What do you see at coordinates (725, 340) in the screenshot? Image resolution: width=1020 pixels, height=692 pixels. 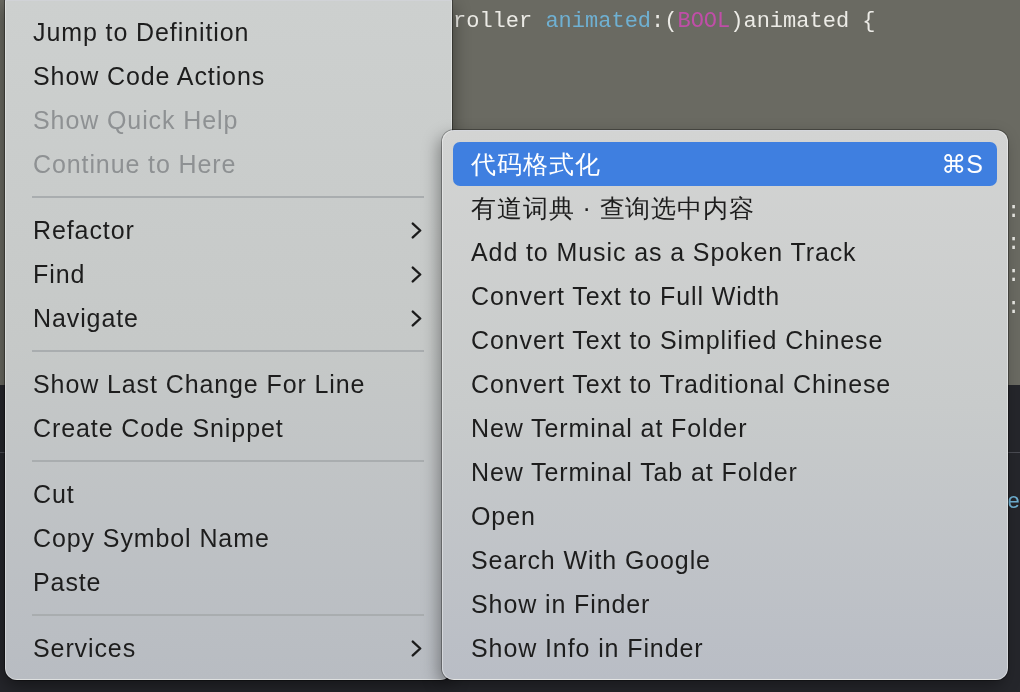 I see `menu-item: Convert Text to Simplified Chinese` at bounding box center [725, 340].